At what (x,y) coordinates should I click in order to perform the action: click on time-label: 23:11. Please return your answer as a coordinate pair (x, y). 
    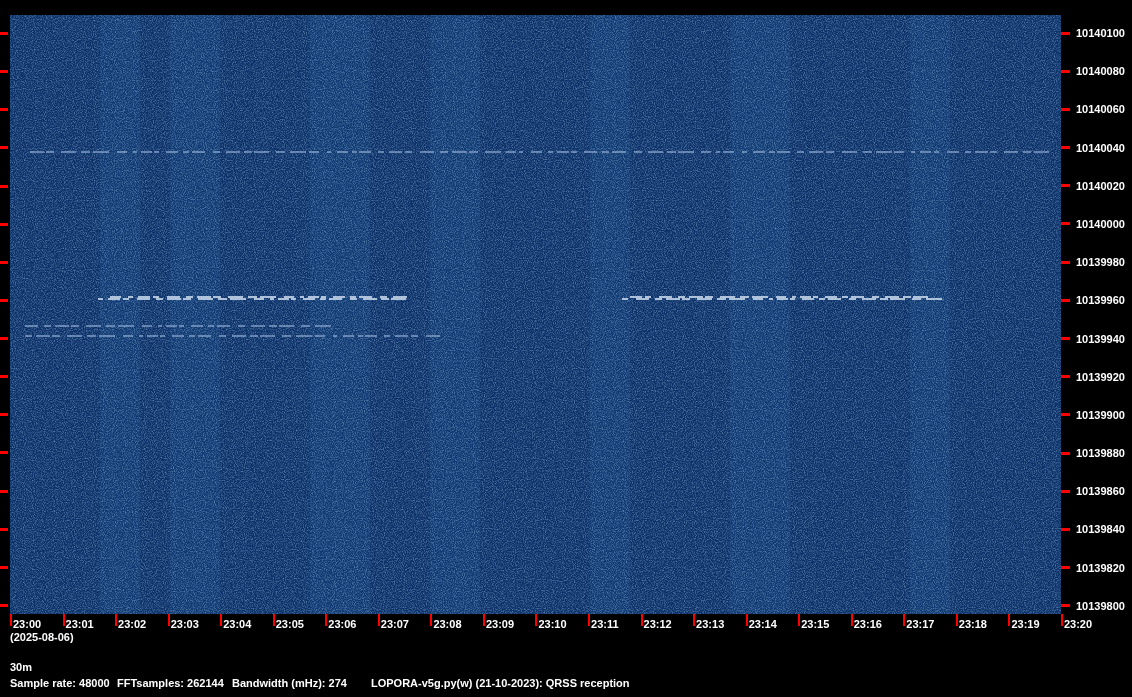
    Looking at the image, I should click on (605, 624).